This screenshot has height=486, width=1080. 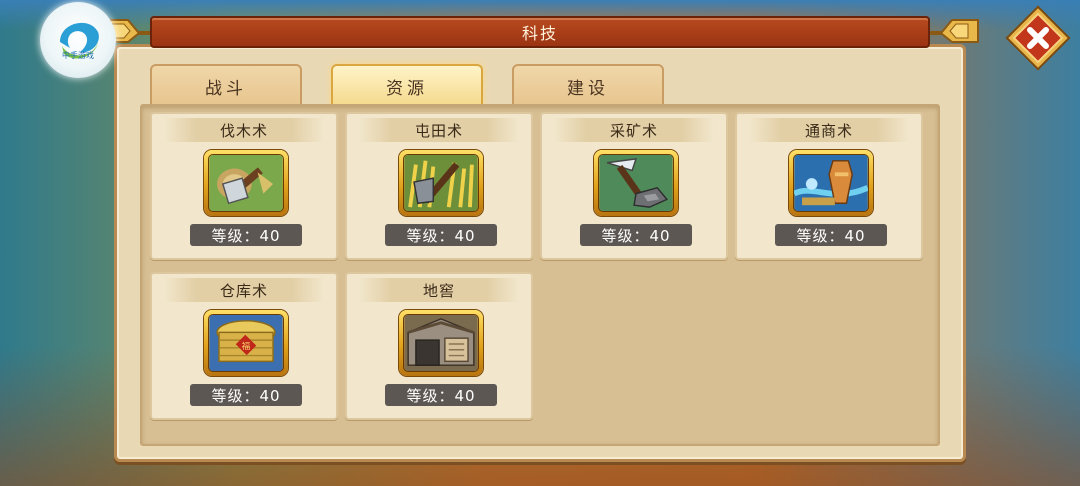 I want to click on tech-name: 屯田术, so click(x=439, y=130).